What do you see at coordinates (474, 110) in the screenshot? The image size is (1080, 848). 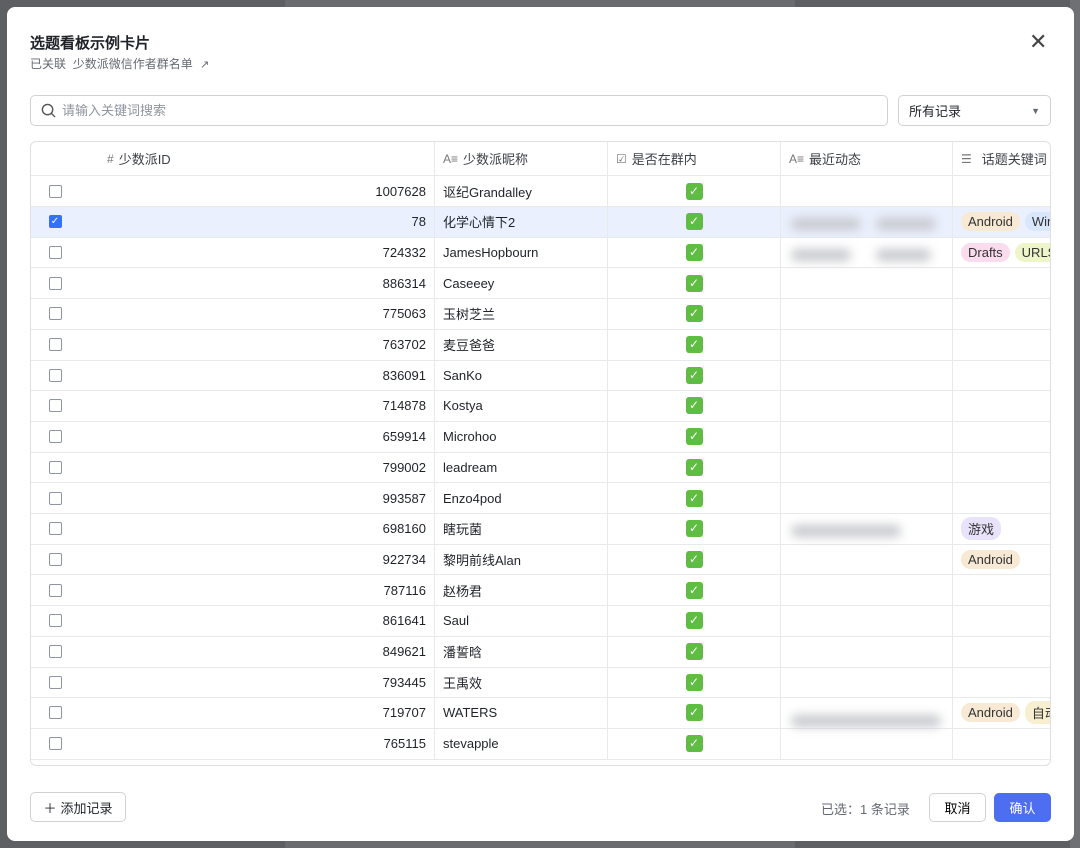 I see `search-input` at bounding box center [474, 110].